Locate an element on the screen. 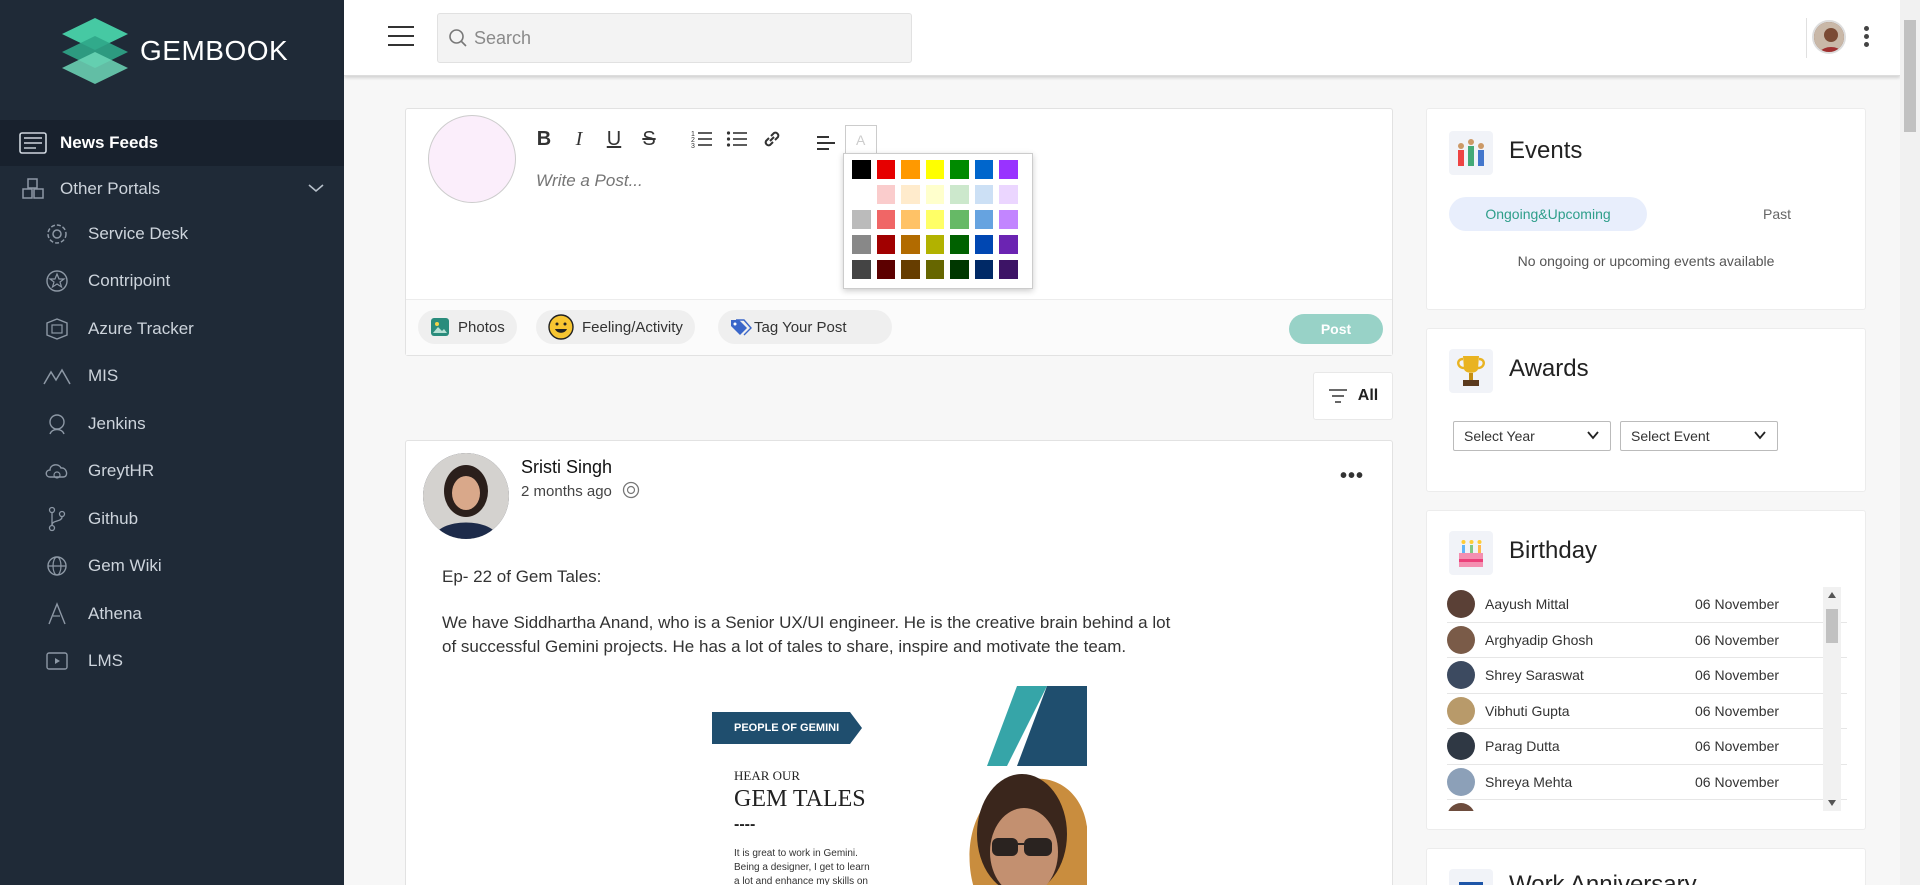 This screenshot has width=1920, height=885. tab-ongoing-upcoming: Ongoing&Upcoming is located at coordinates (1548, 214).